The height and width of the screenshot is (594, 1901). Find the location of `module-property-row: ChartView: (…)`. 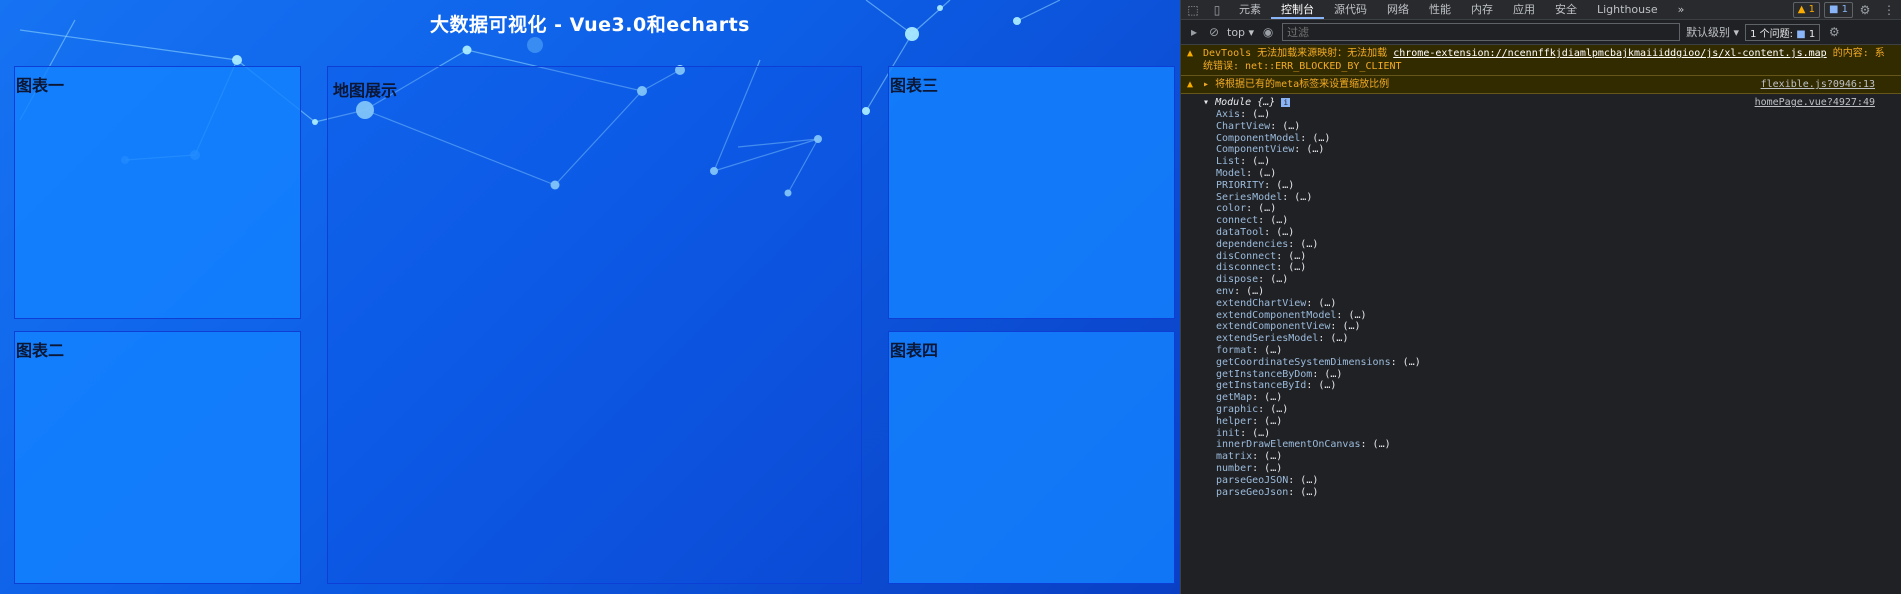

module-property-row: ChartView: (…) is located at coordinates (1558, 127).